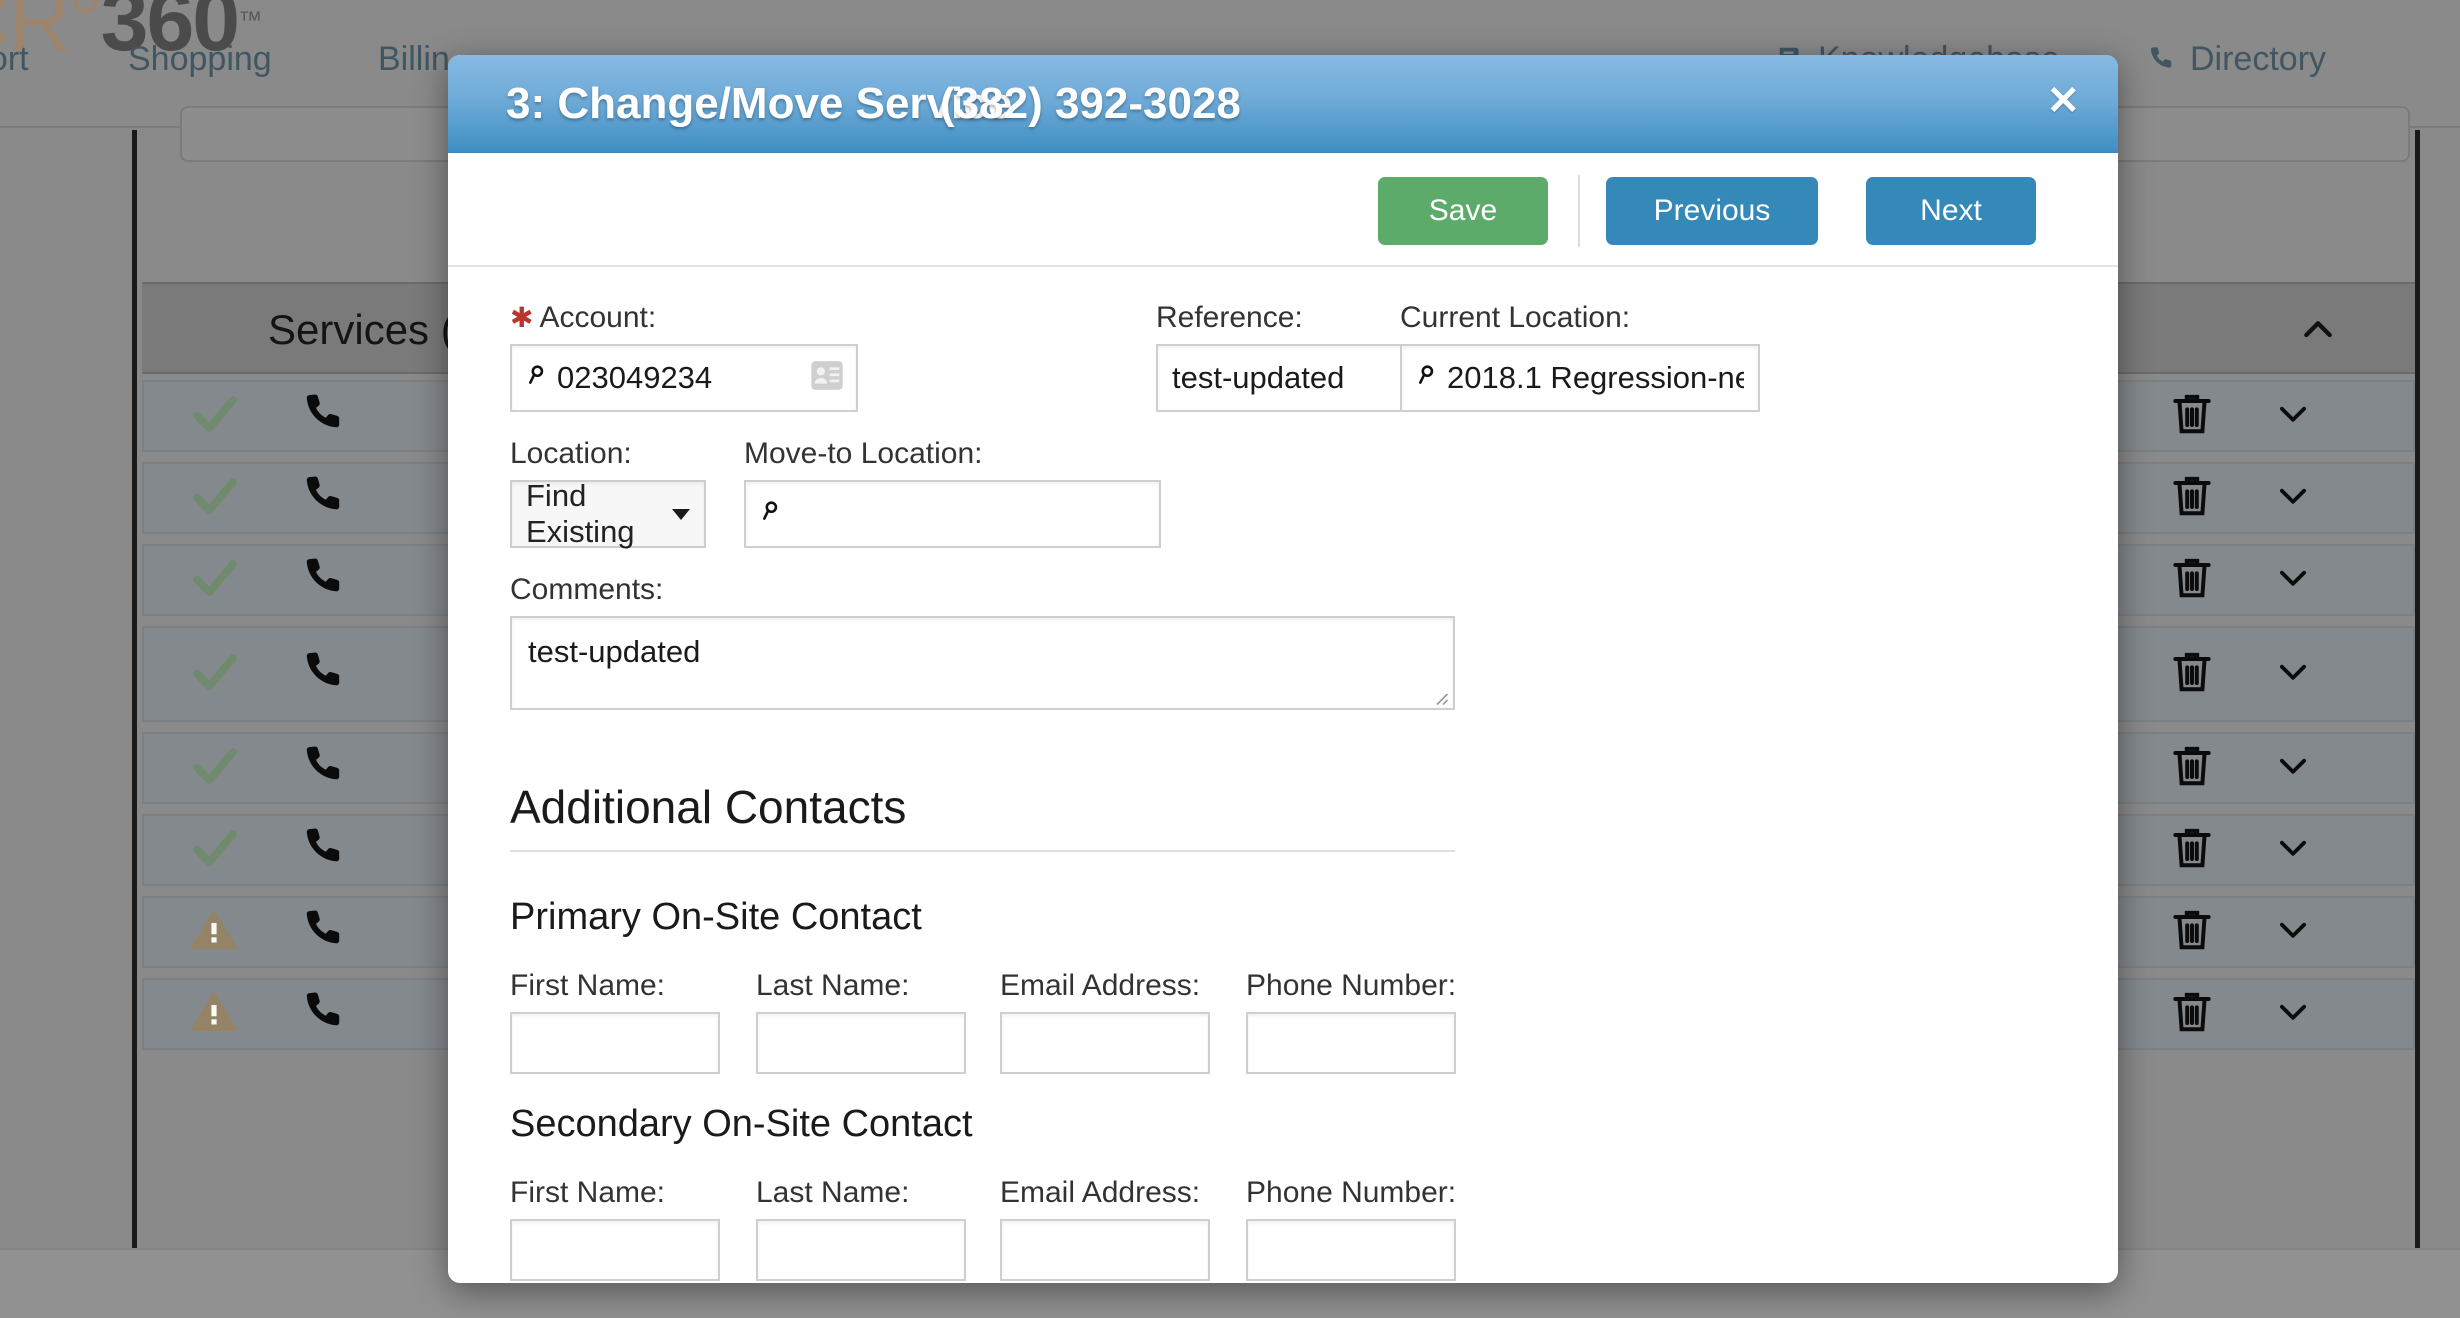  I want to click on current-location-input: 2018.1 Regression-new catalog, so click(1580, 378).